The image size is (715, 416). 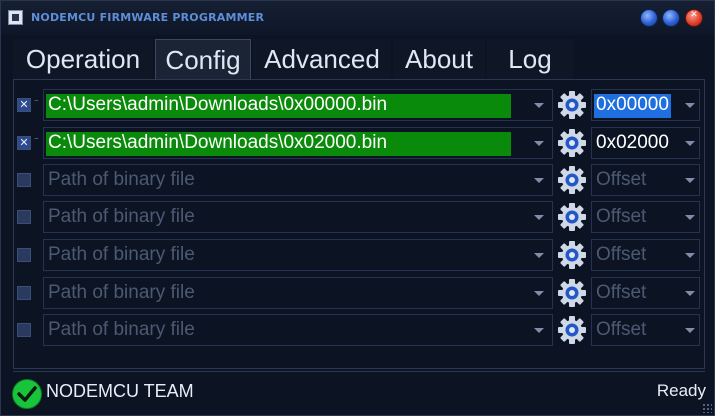 I want to click on close-button: ✕, so click(x=694, y=18).